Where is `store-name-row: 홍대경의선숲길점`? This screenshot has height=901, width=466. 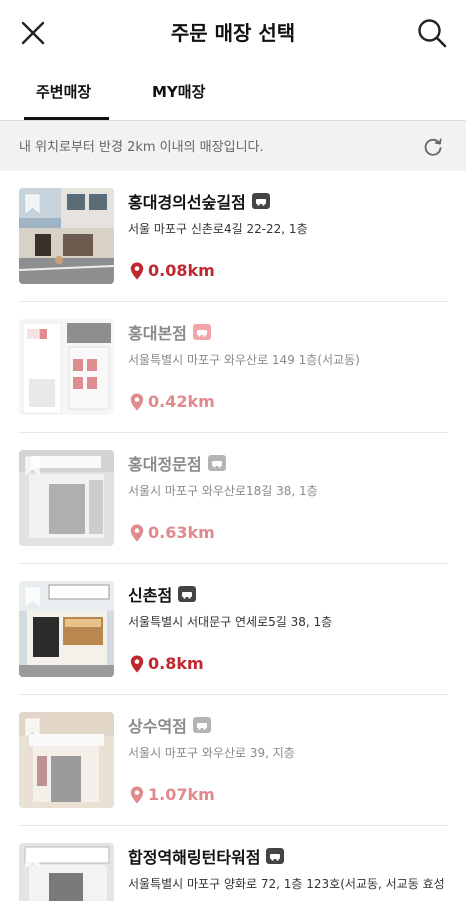 store-name-row: 홍대경의선숲길점 is located at coordinates (199, 201).